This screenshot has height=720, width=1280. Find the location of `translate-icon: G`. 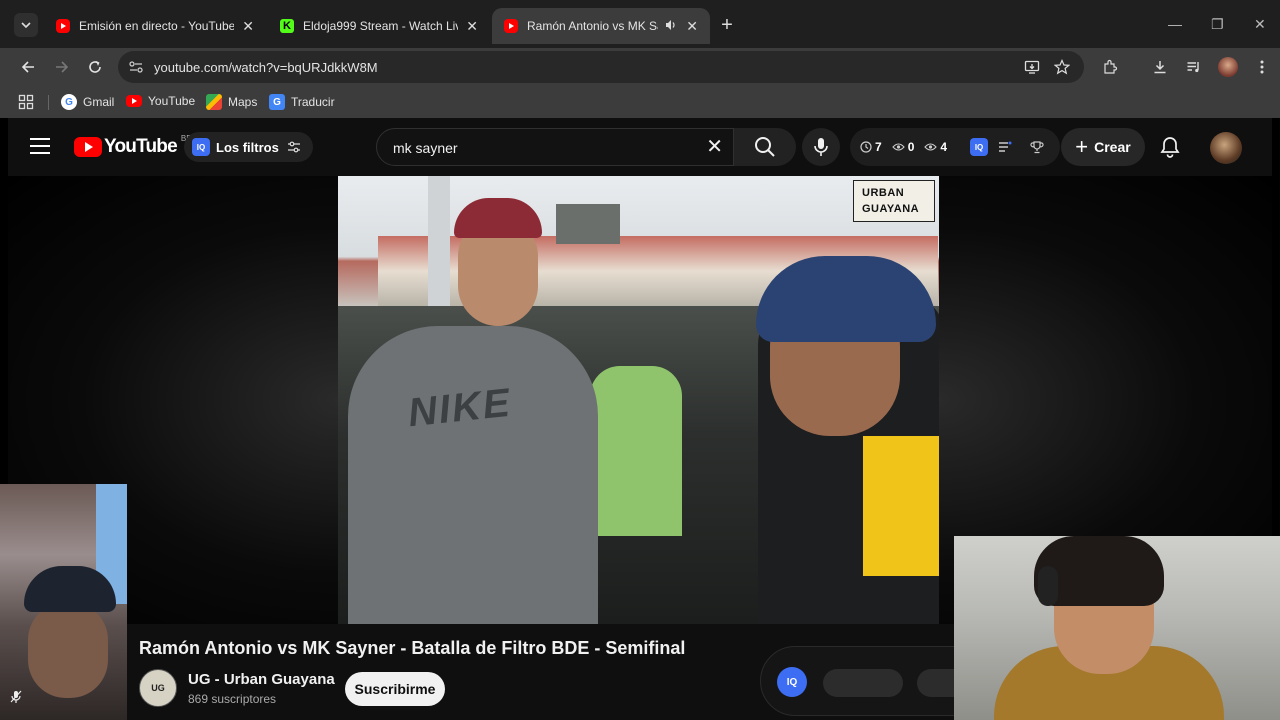

translate-icon: G is located at coordinates (277, 102).